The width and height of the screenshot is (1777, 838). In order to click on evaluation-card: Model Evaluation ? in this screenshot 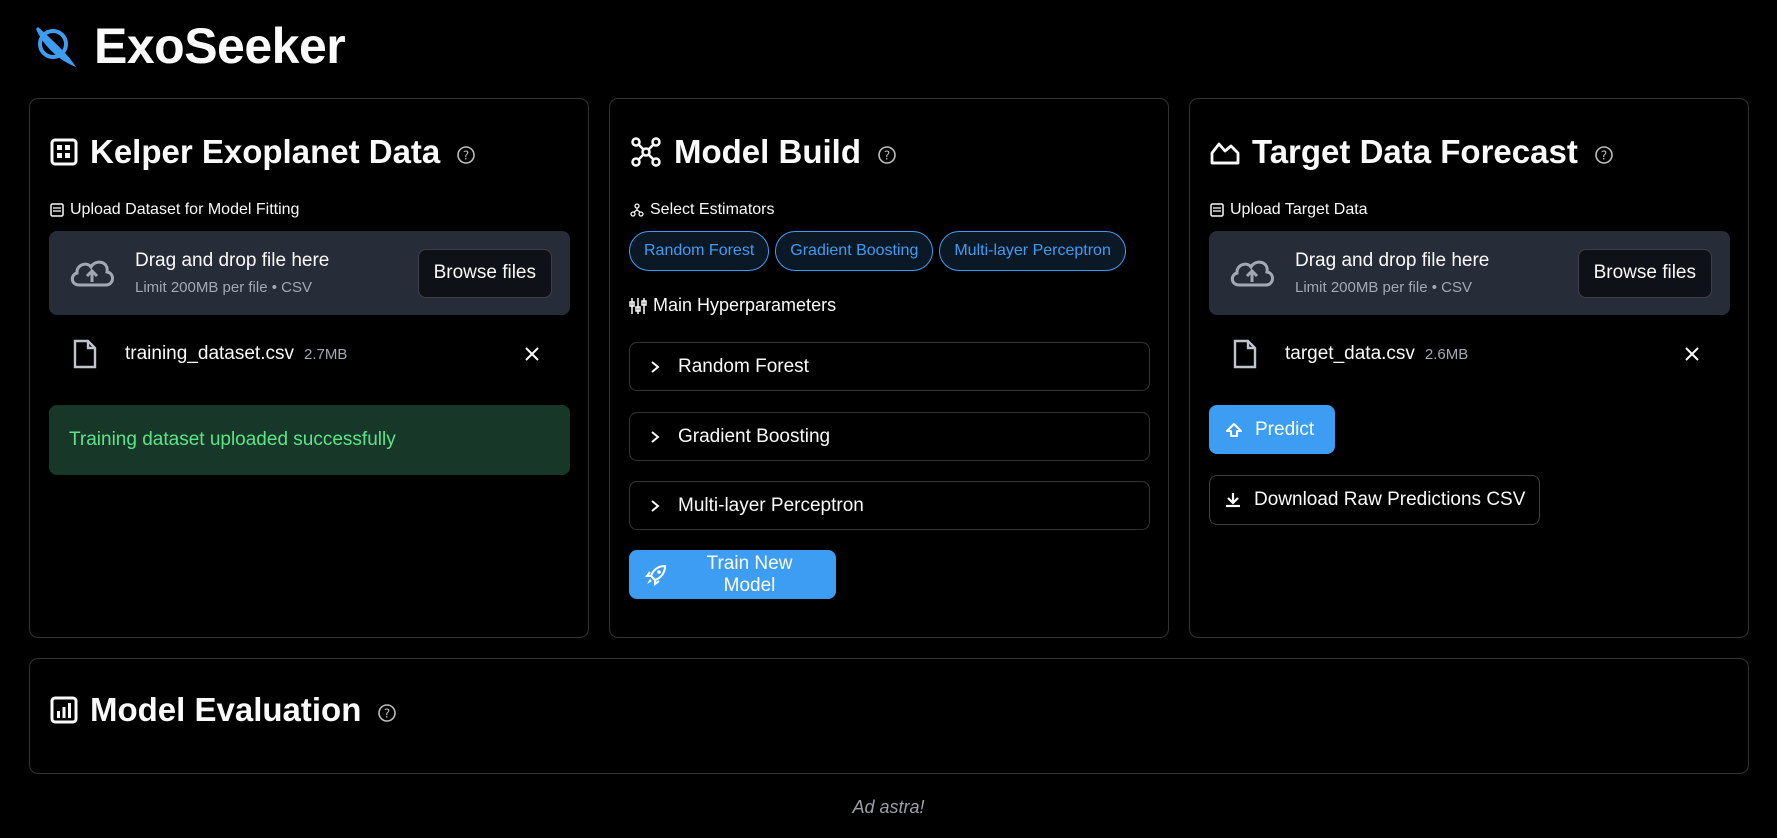, I will do `click(889, 716)`.